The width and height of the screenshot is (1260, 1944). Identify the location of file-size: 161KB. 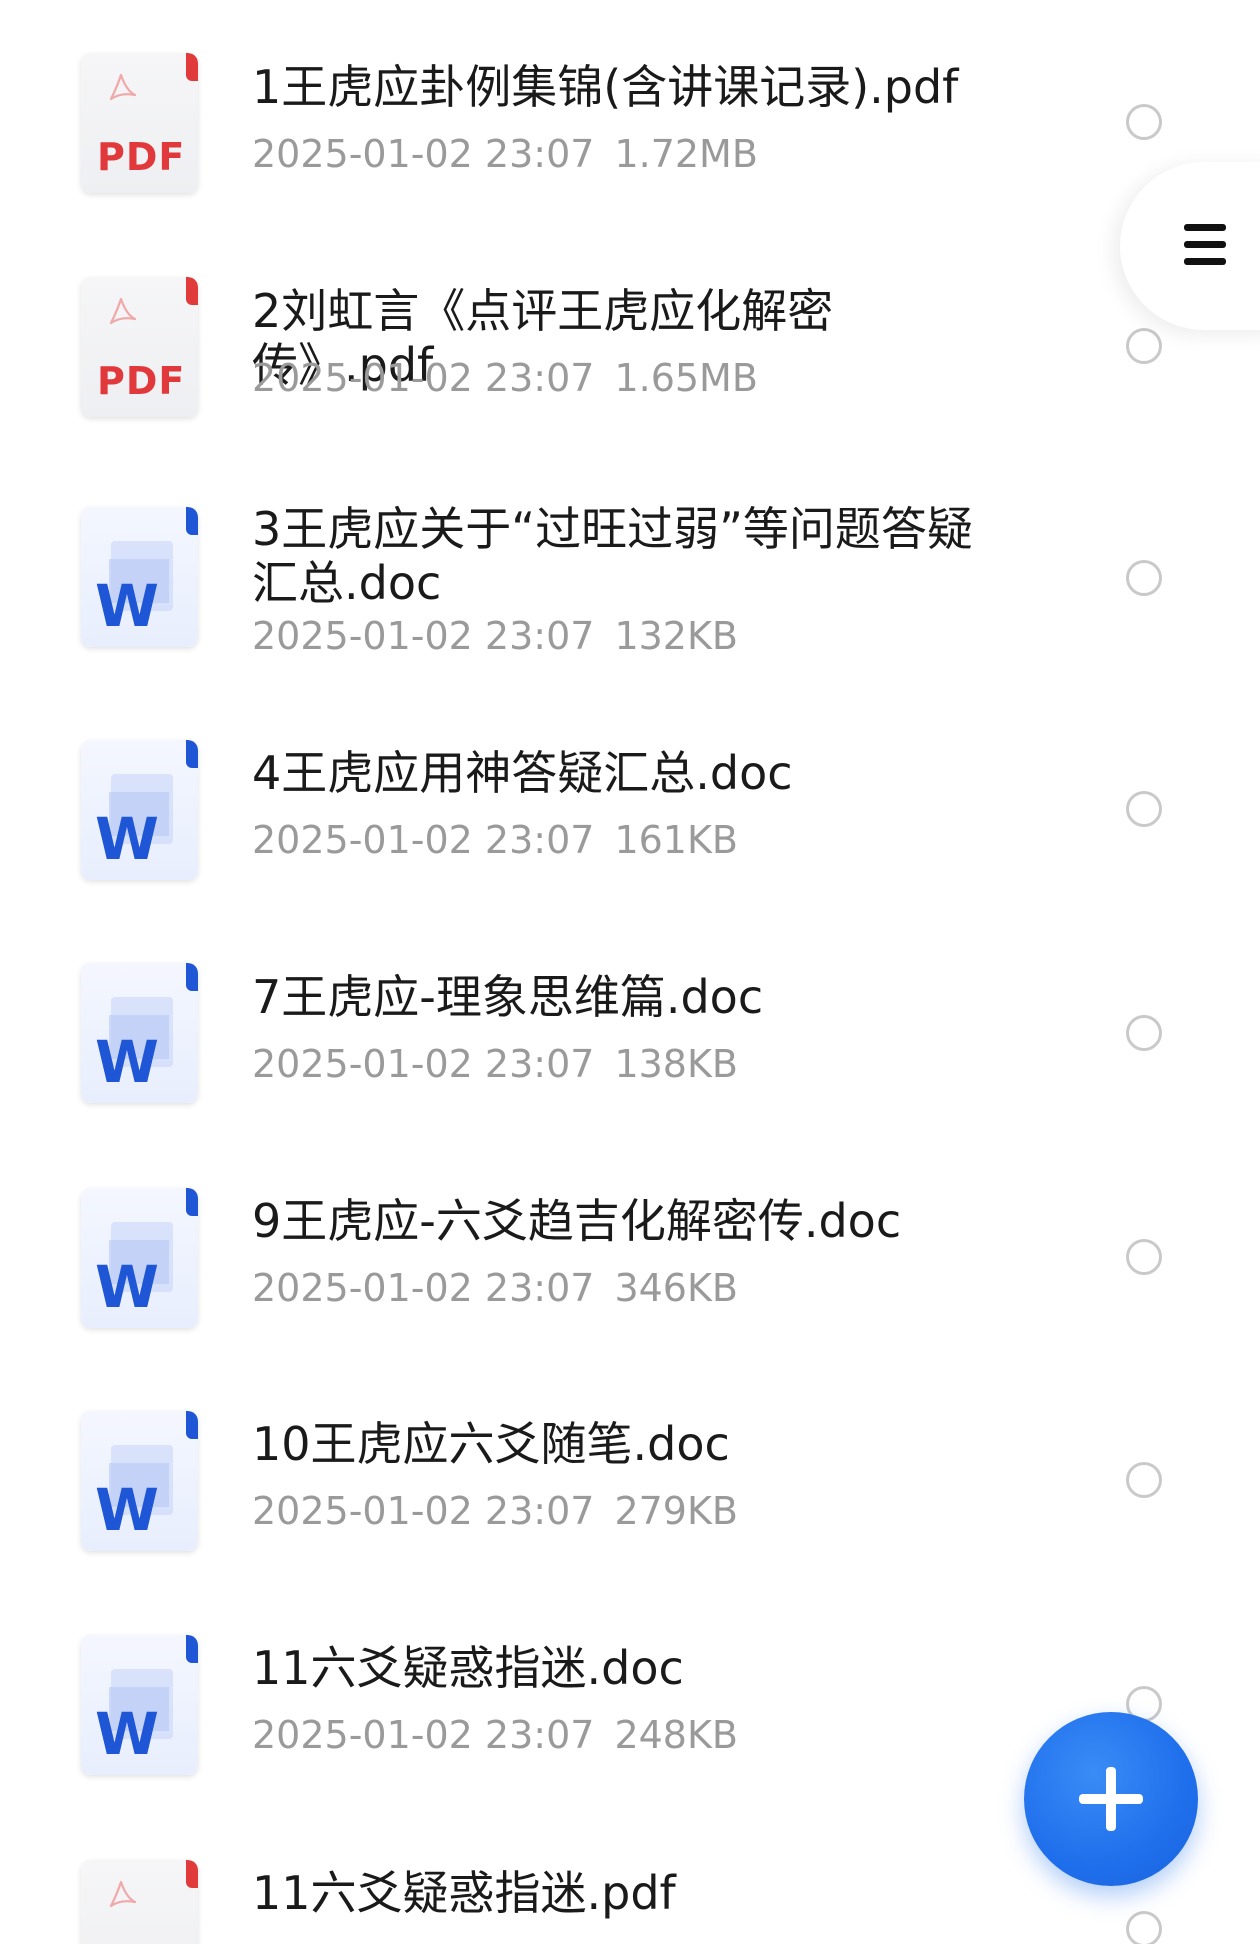
(676, 840).